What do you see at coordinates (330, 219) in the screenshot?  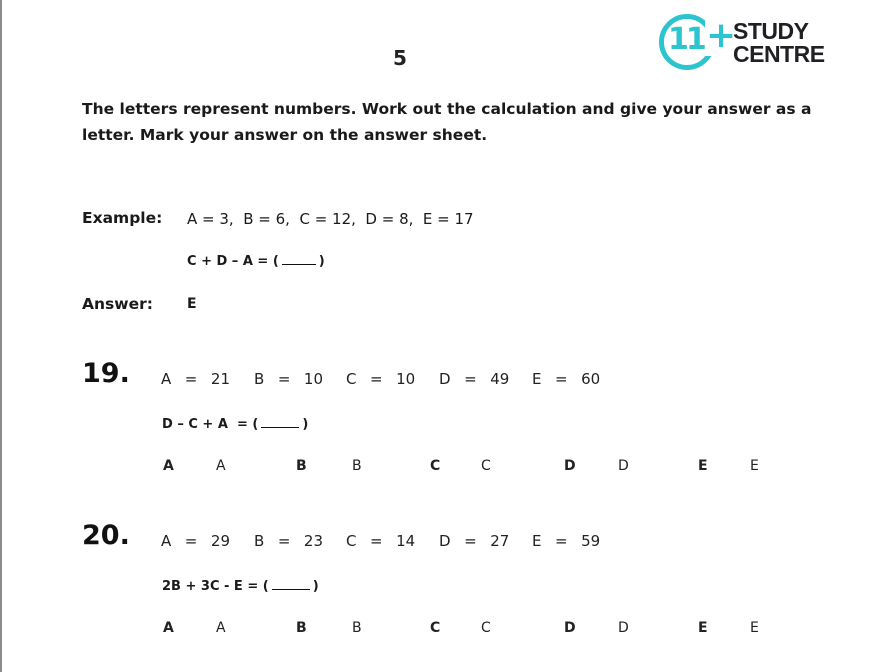 I see `example-values: A = 3, B = 6, C = 12, D = 8, E = 17` at bounding box center [330, 219].